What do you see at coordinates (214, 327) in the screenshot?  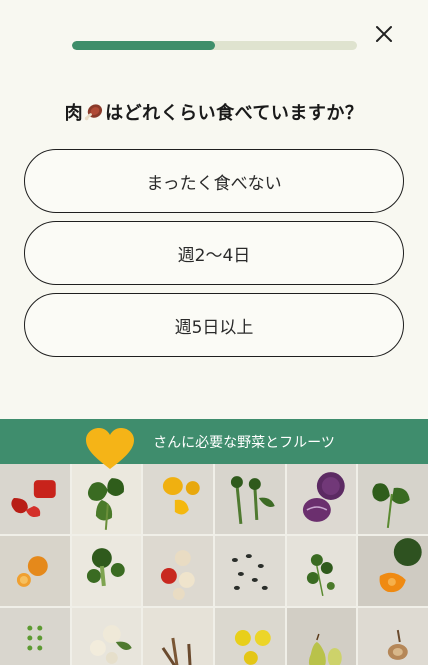 I see `option-label: 週5日以上` at bounding box center [214, 327].